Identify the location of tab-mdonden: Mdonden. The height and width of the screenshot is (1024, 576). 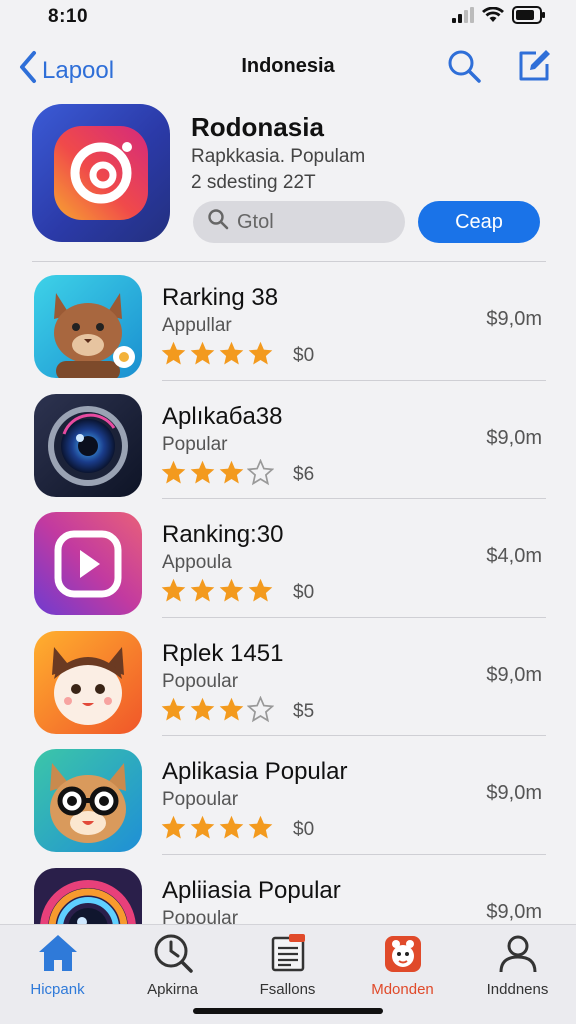
(402, 964).